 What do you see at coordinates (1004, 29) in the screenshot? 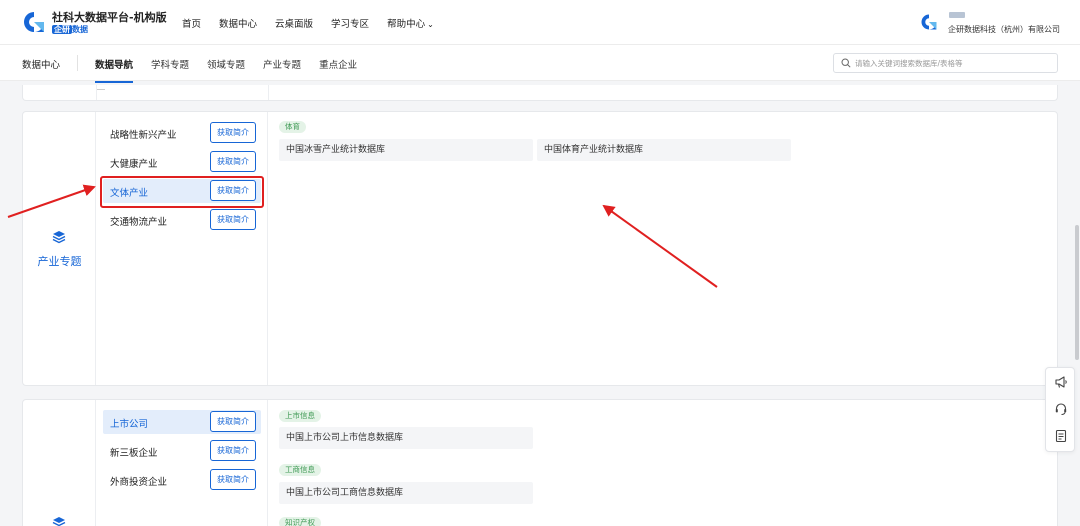
I see `user-company: 企研数据科技（杭州）有限公司` at bounding box center [1004, 29].